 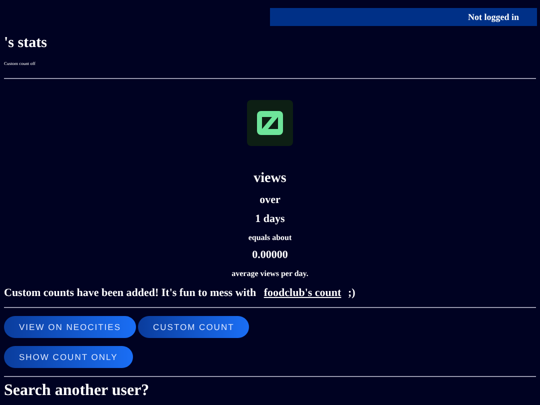 I want to click on stat-text: average views per day., so click(x=270, y=273).